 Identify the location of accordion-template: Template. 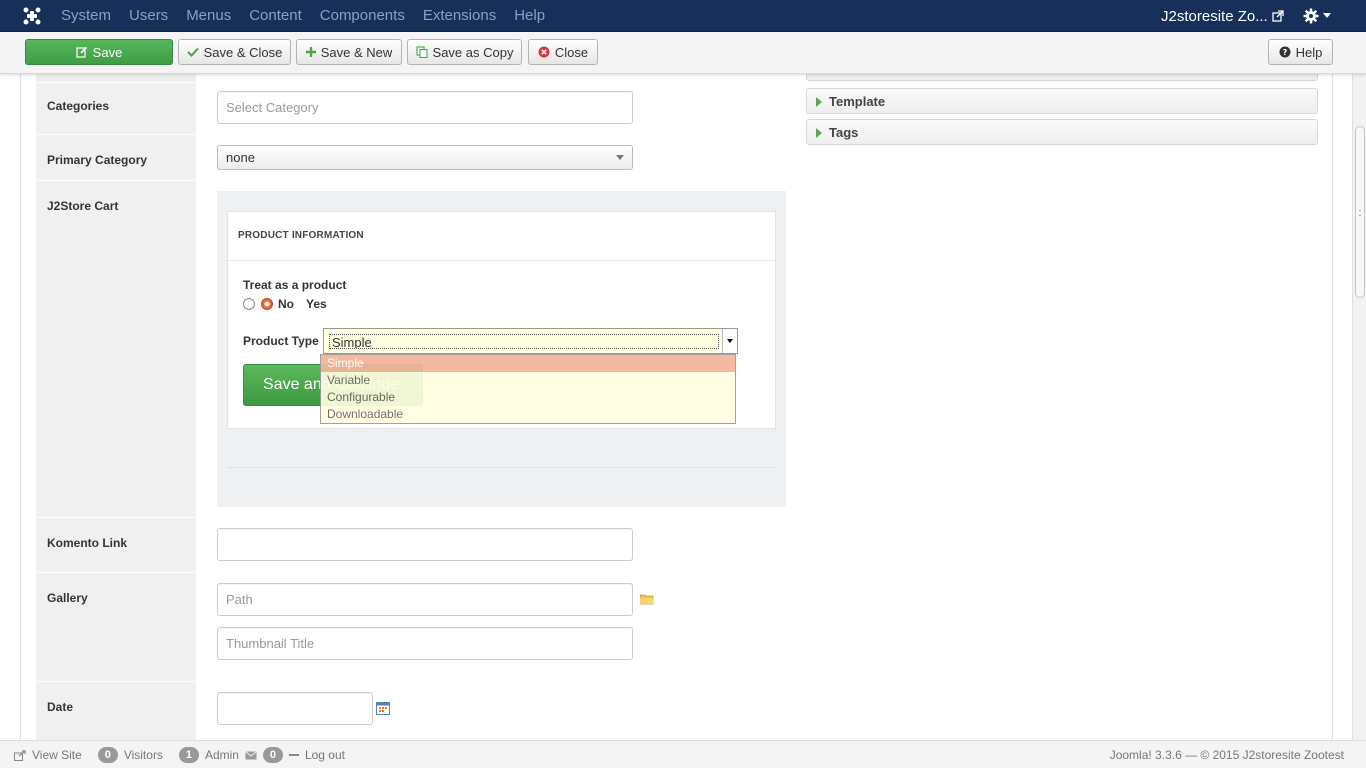
(1062, 101).